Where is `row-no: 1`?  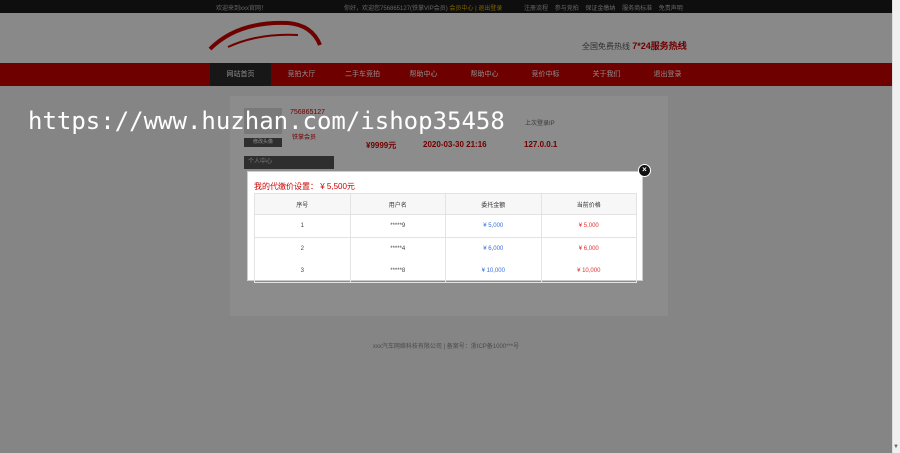
row-no: 1 is located at coordinates (302, 226).